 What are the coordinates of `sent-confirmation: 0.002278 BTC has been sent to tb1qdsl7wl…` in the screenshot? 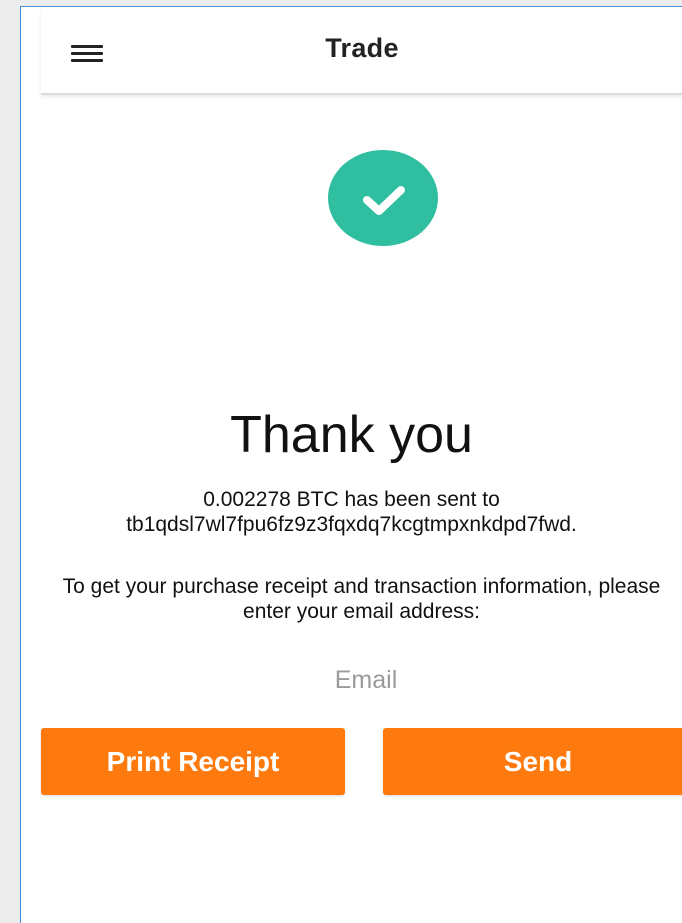 It's located at (351, 512).